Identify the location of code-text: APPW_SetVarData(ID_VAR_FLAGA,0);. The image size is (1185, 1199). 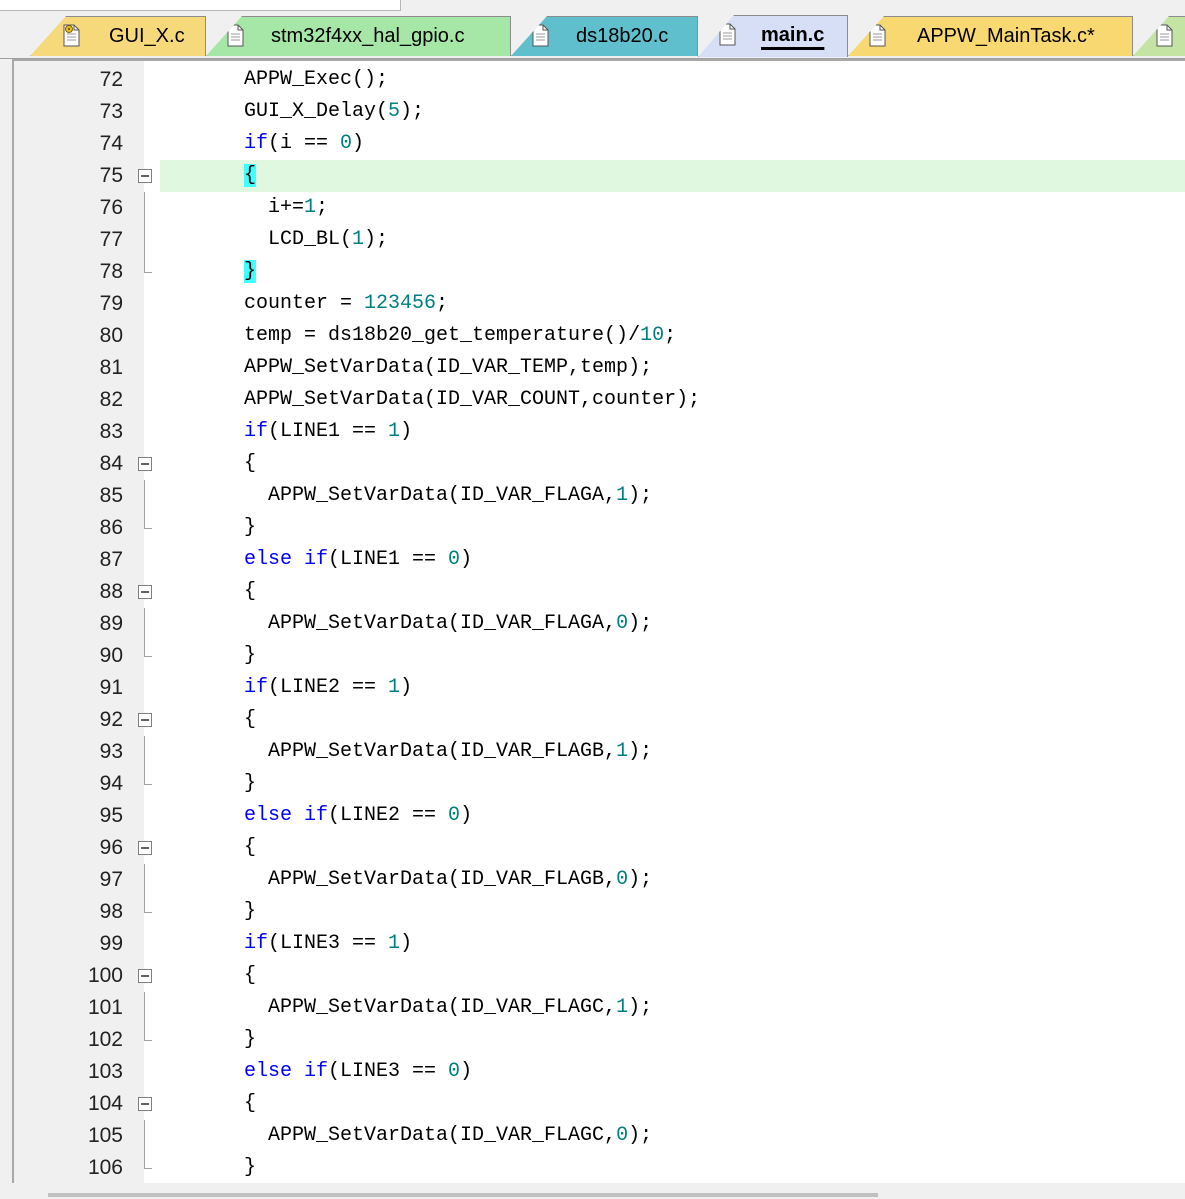
(672, 624).